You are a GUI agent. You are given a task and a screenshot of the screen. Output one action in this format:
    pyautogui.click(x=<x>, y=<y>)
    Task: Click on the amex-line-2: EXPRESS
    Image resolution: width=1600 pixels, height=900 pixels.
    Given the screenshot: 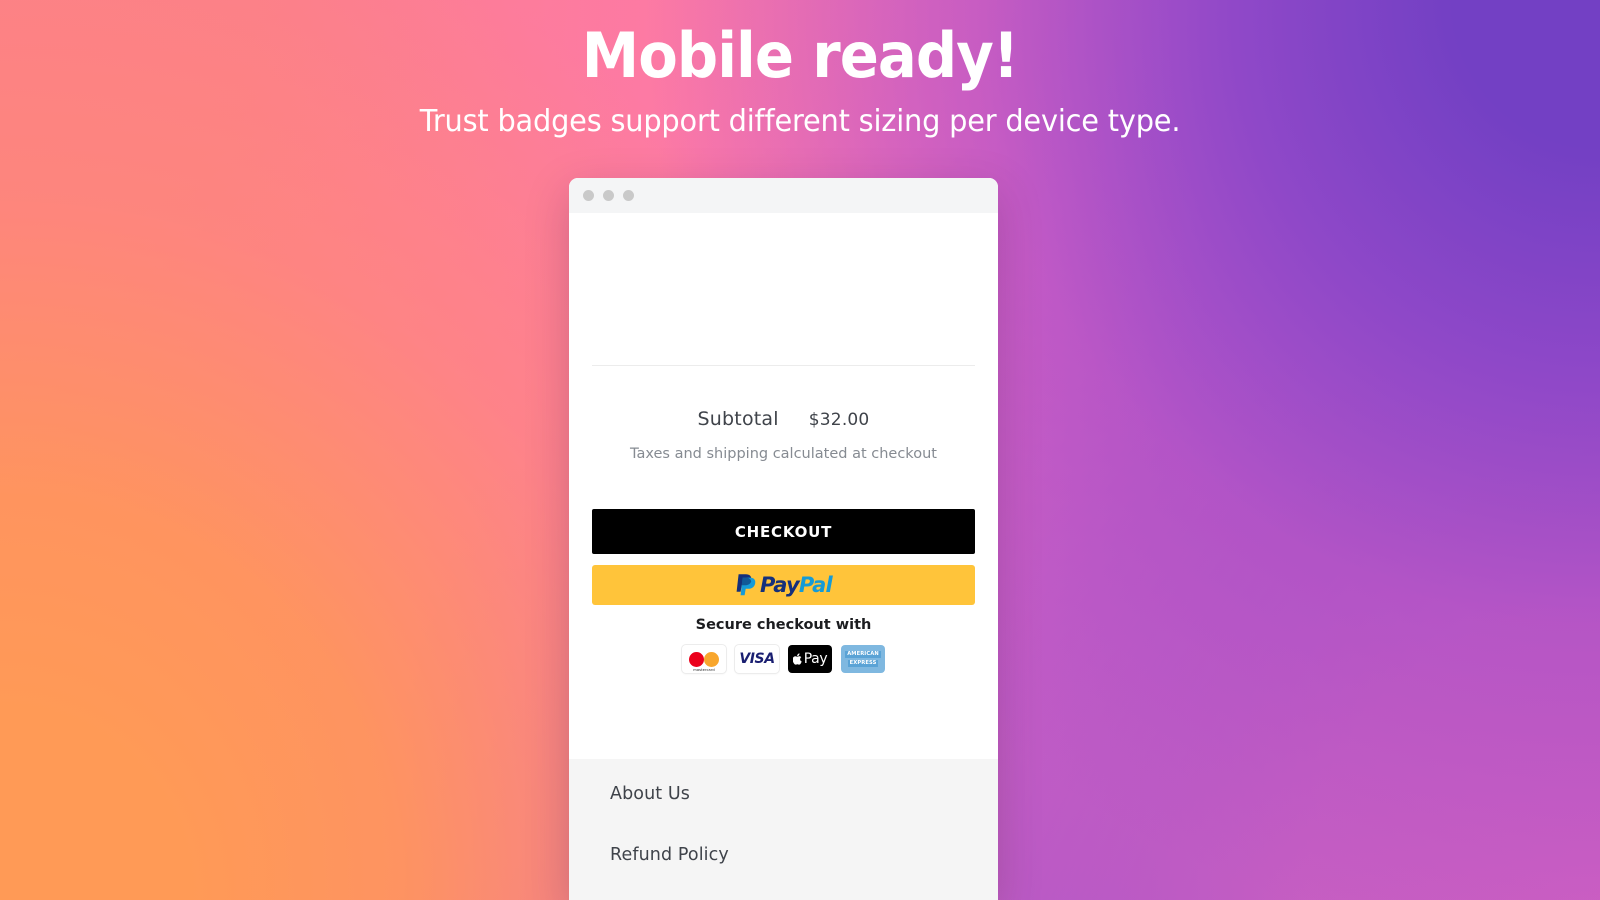 What is the action you would take?
    pyautogui.click(x=863, y=663)
    